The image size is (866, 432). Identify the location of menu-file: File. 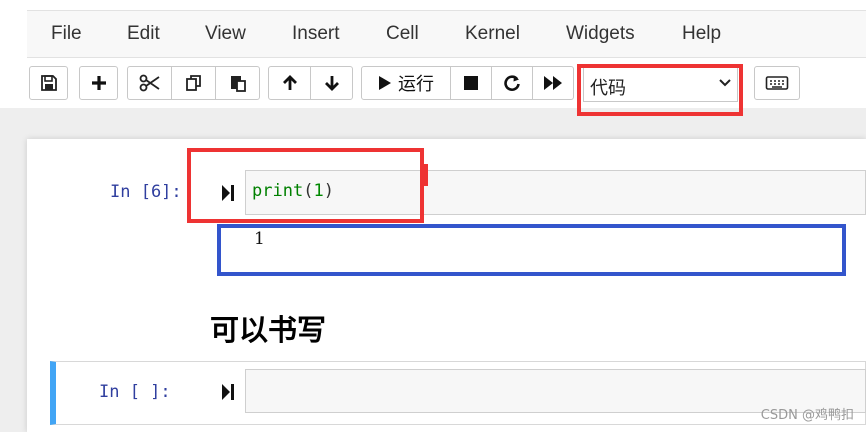
(66, 34).